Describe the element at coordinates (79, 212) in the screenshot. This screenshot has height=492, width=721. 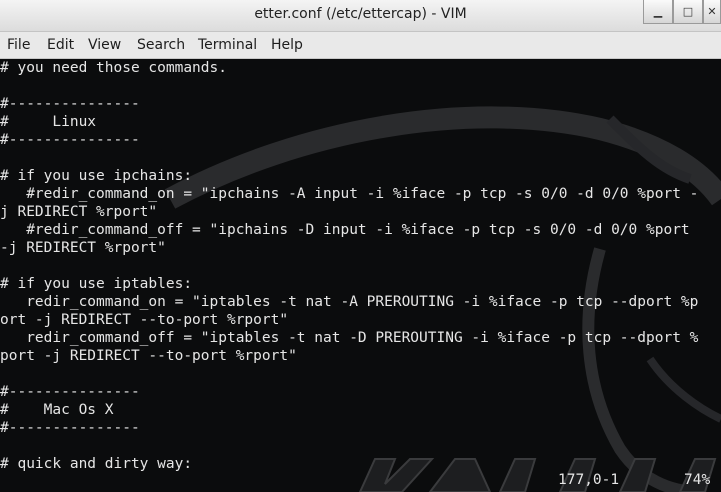
I see `editor-line: j REDIRECT %rport"` at that location.